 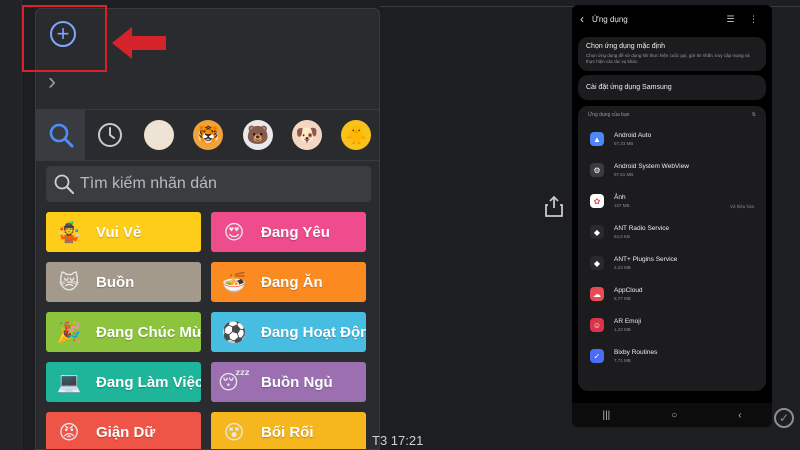 I want to click on sticker-icon: 🎉, so click(x=69, y=332).